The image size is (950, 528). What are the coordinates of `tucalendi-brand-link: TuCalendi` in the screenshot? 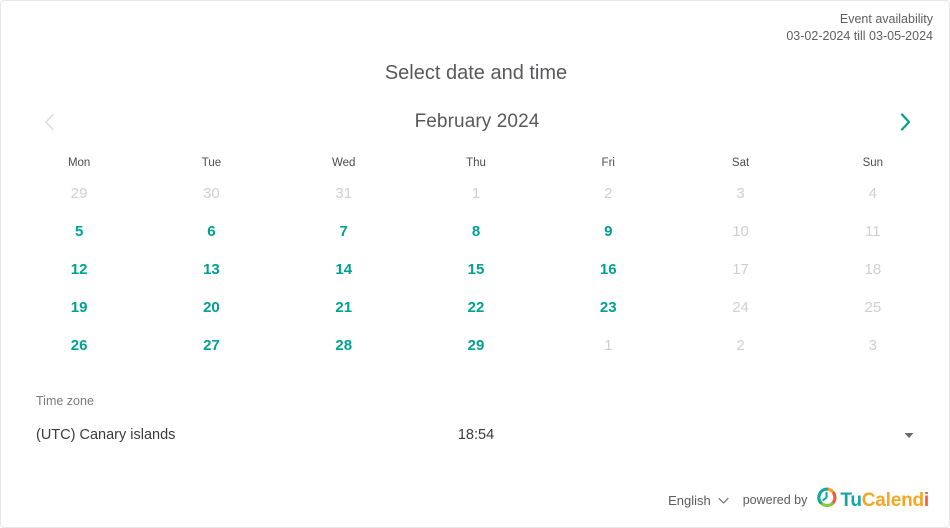 It's located at (872, 500).